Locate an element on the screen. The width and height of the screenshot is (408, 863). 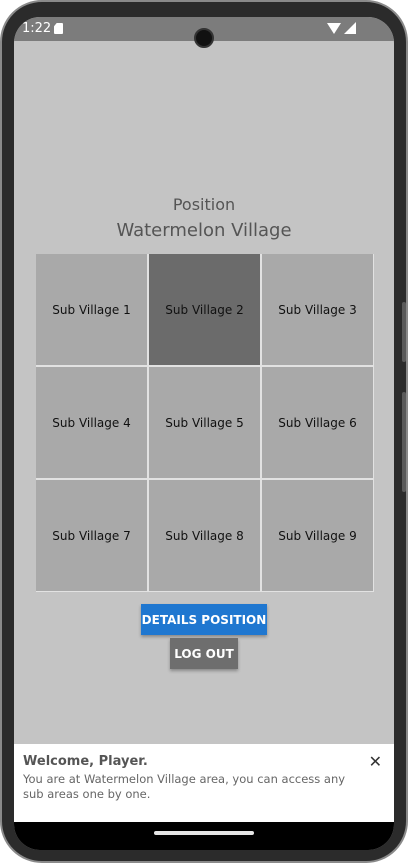
sub-village-label: Sub Village 3 is located at coordinates (317, 309).